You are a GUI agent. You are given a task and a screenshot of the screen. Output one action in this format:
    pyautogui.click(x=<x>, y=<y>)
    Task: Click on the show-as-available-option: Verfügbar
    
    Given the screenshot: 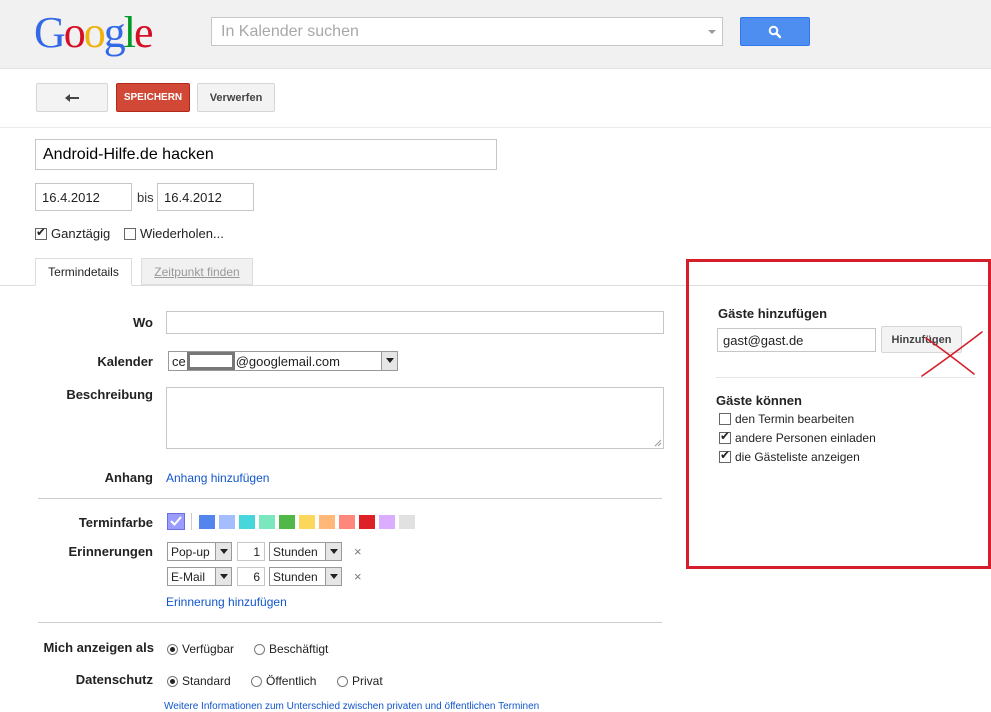 What is the action you would take?
    pyautogui.click(x=200, y=649)
    